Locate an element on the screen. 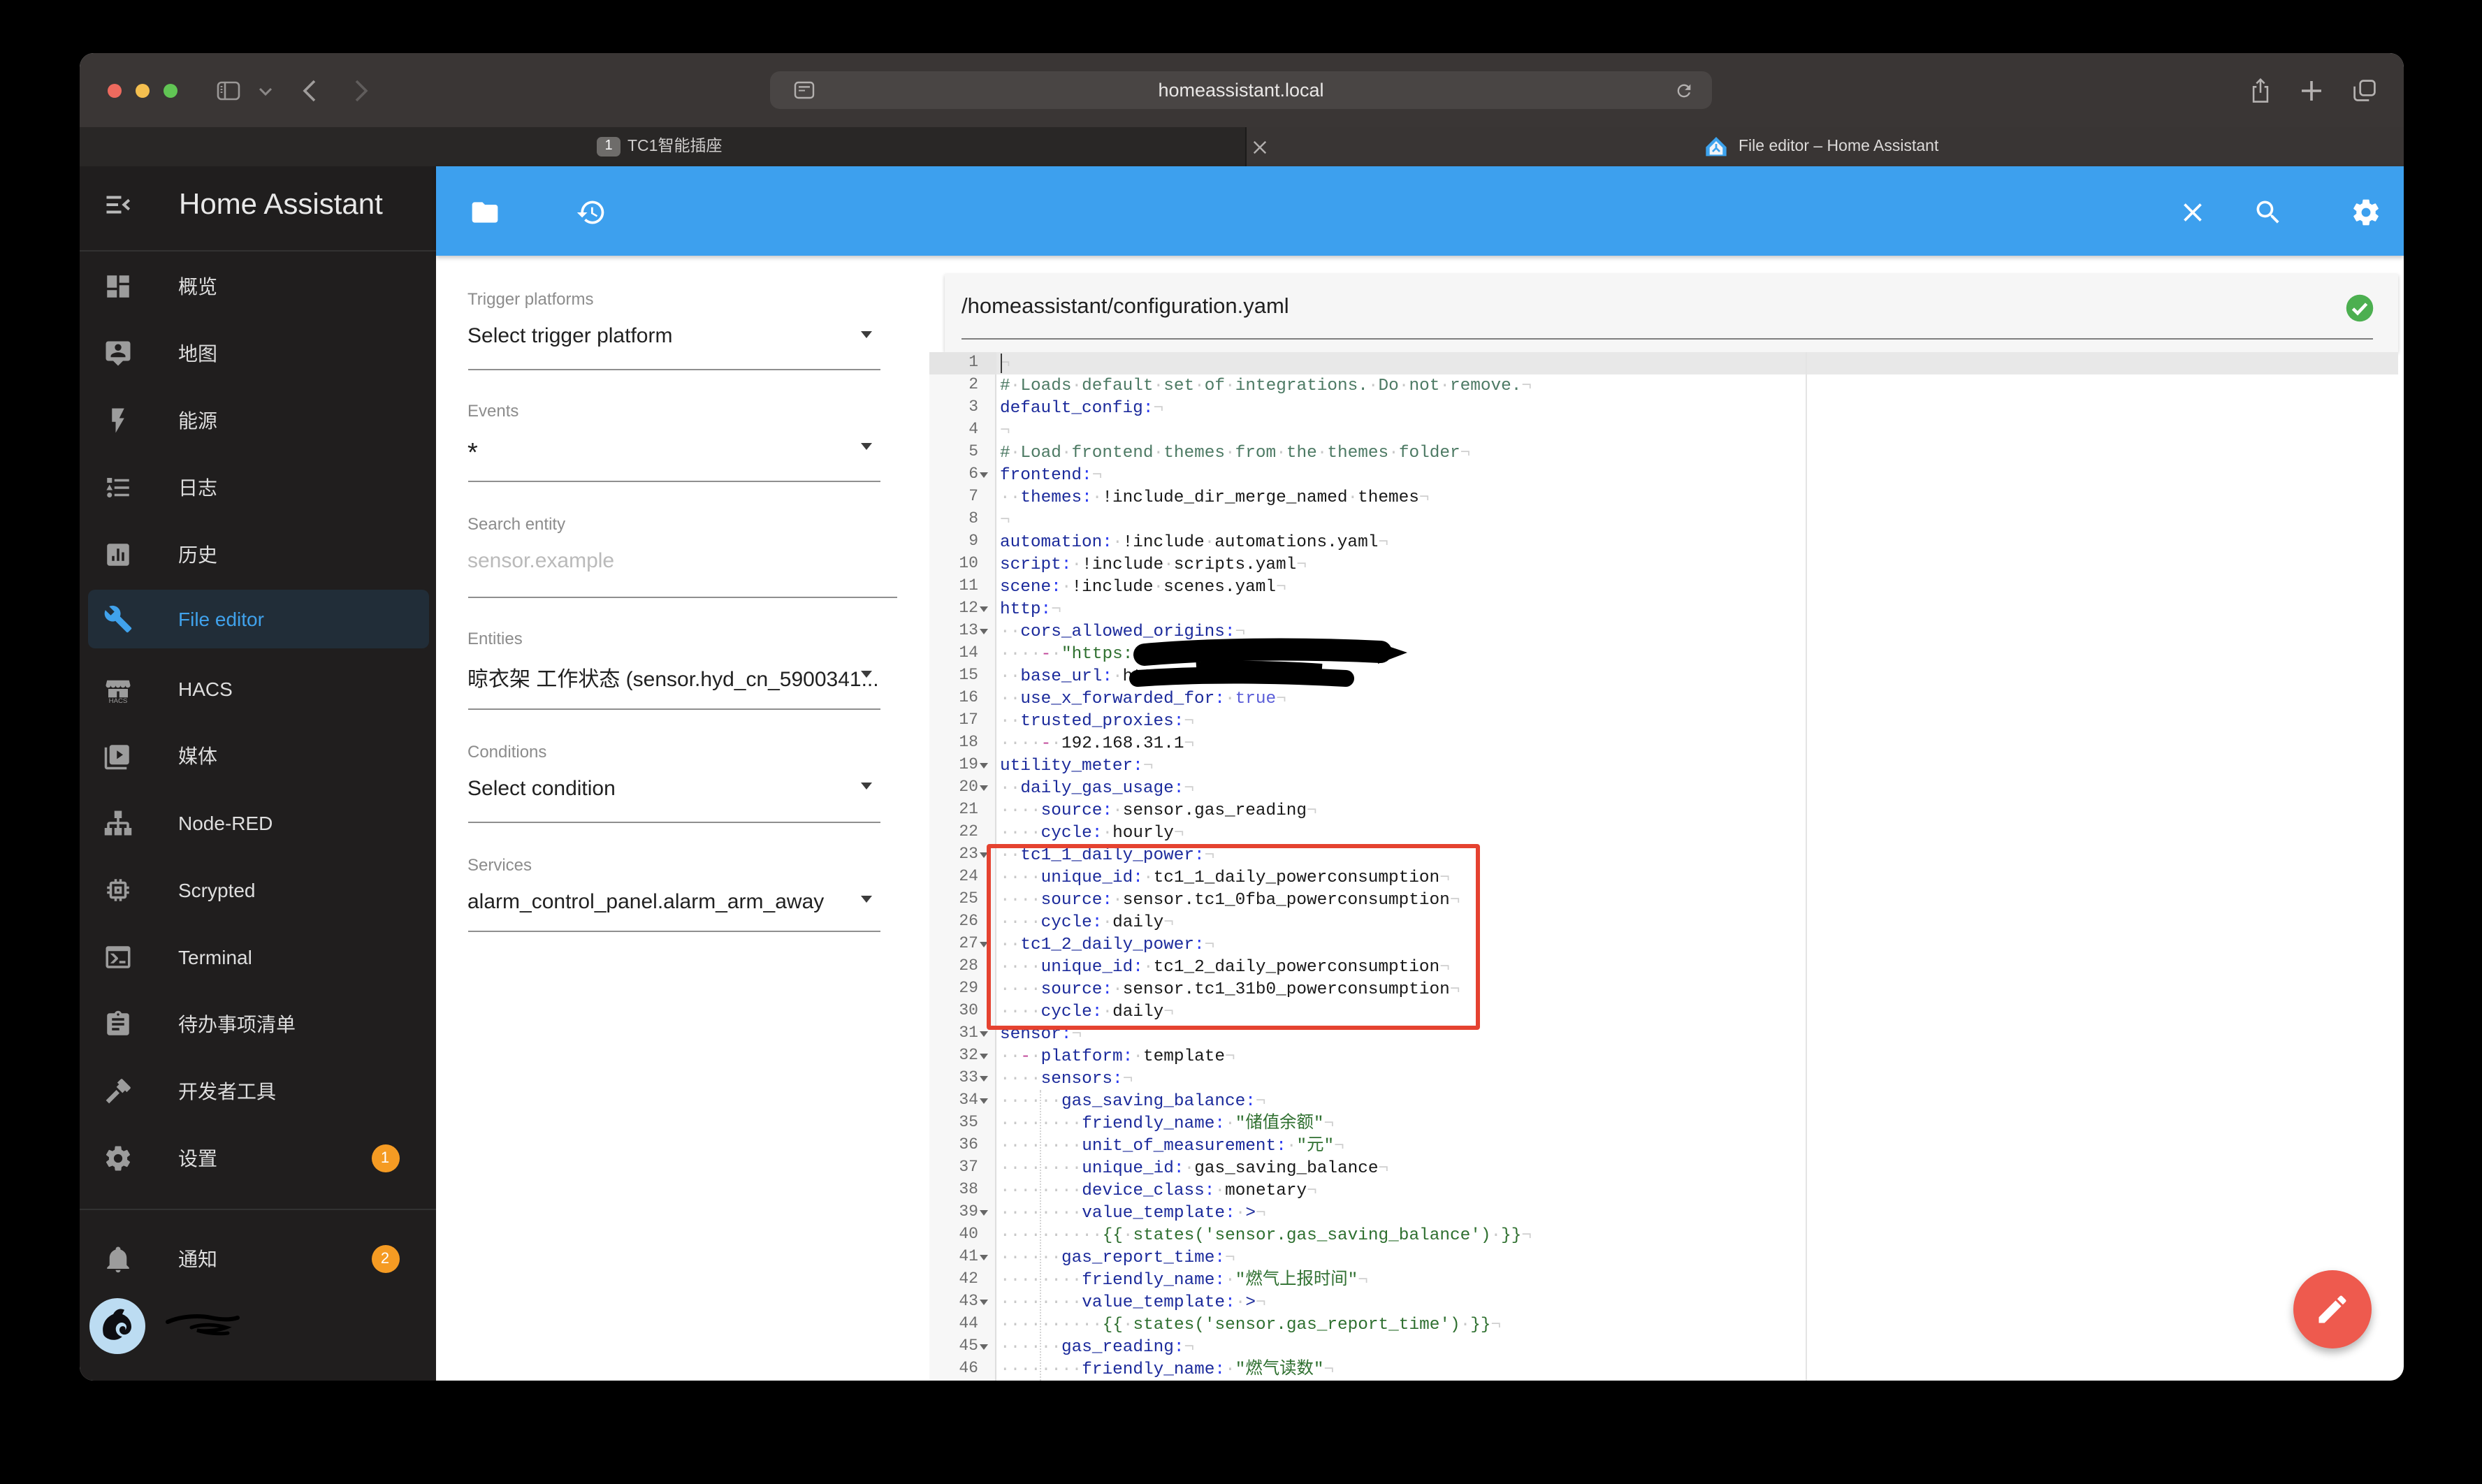 The width and height of the screenshot is (2482, 1484). svg-text: HACS is located at coordinates (117, 700).